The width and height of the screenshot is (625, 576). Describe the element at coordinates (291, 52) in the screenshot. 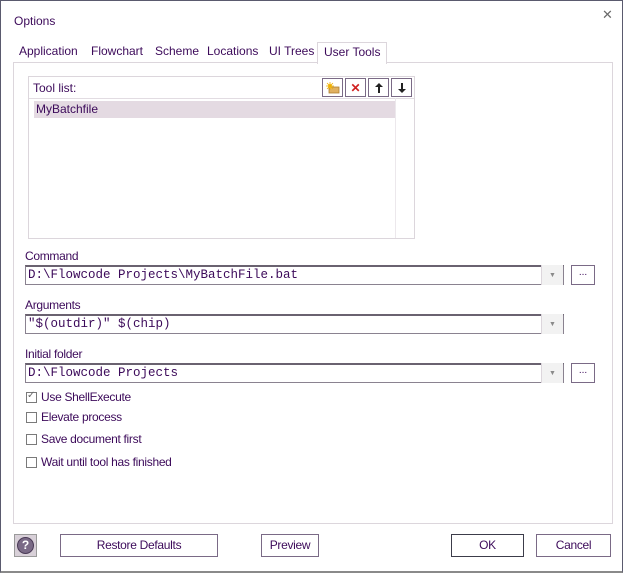

I see `tab-ui-trees: UI Trees` at that location.